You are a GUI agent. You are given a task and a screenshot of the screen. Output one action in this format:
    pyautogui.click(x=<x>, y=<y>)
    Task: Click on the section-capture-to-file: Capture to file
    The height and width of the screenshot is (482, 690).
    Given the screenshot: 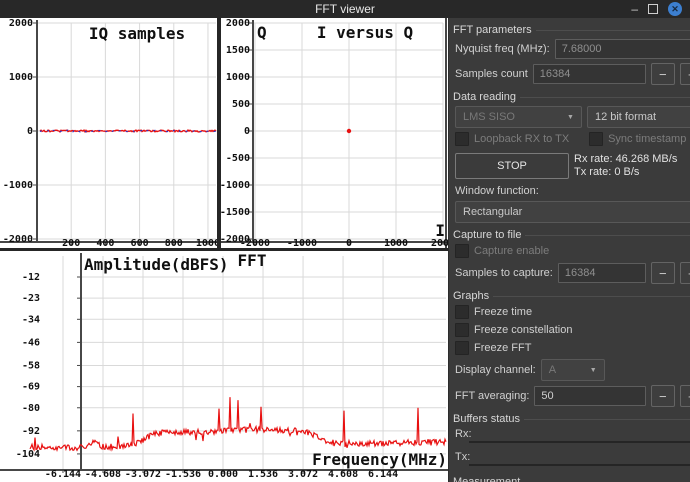 What is the action you would take?
    pyautogui.click(x=571, y=235)
    